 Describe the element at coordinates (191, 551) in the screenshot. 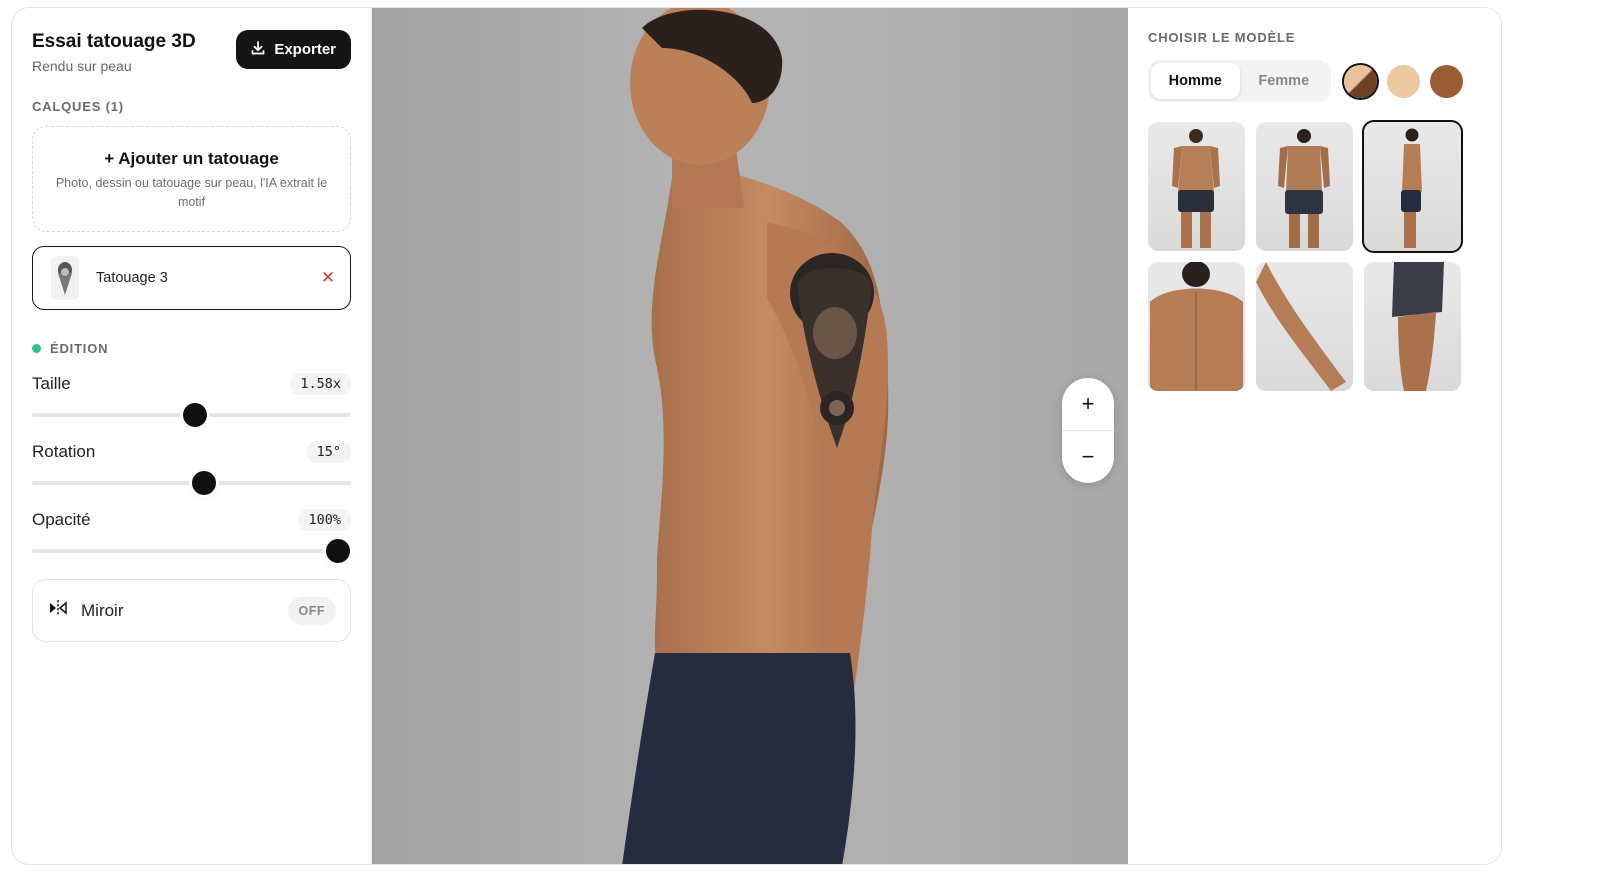

I see `opacity-slider` at that location.